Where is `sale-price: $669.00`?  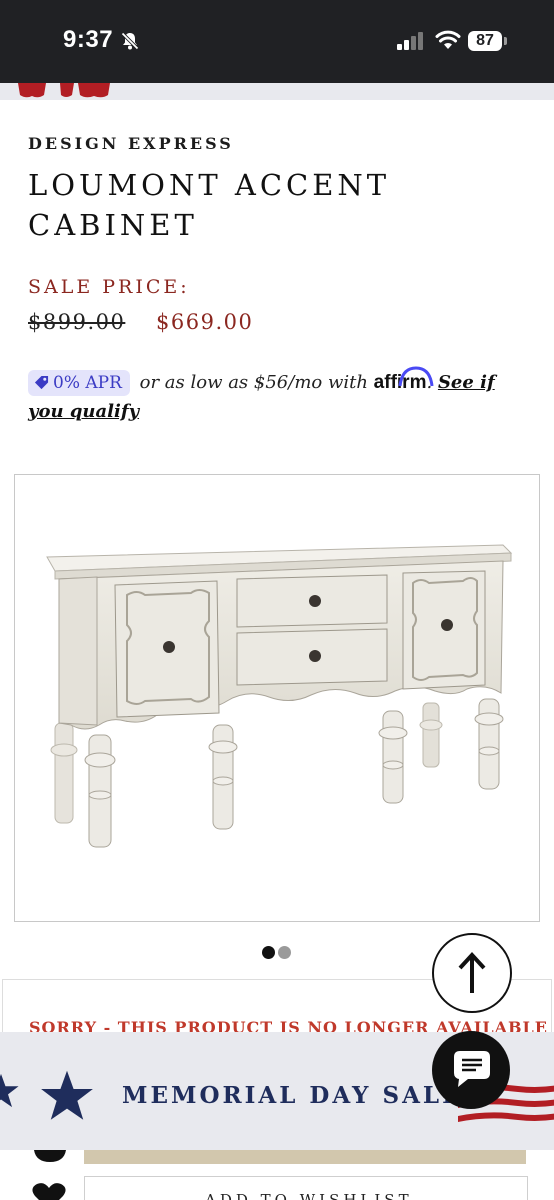 sale-price: $669.00 is located at coordinates (205, 322).